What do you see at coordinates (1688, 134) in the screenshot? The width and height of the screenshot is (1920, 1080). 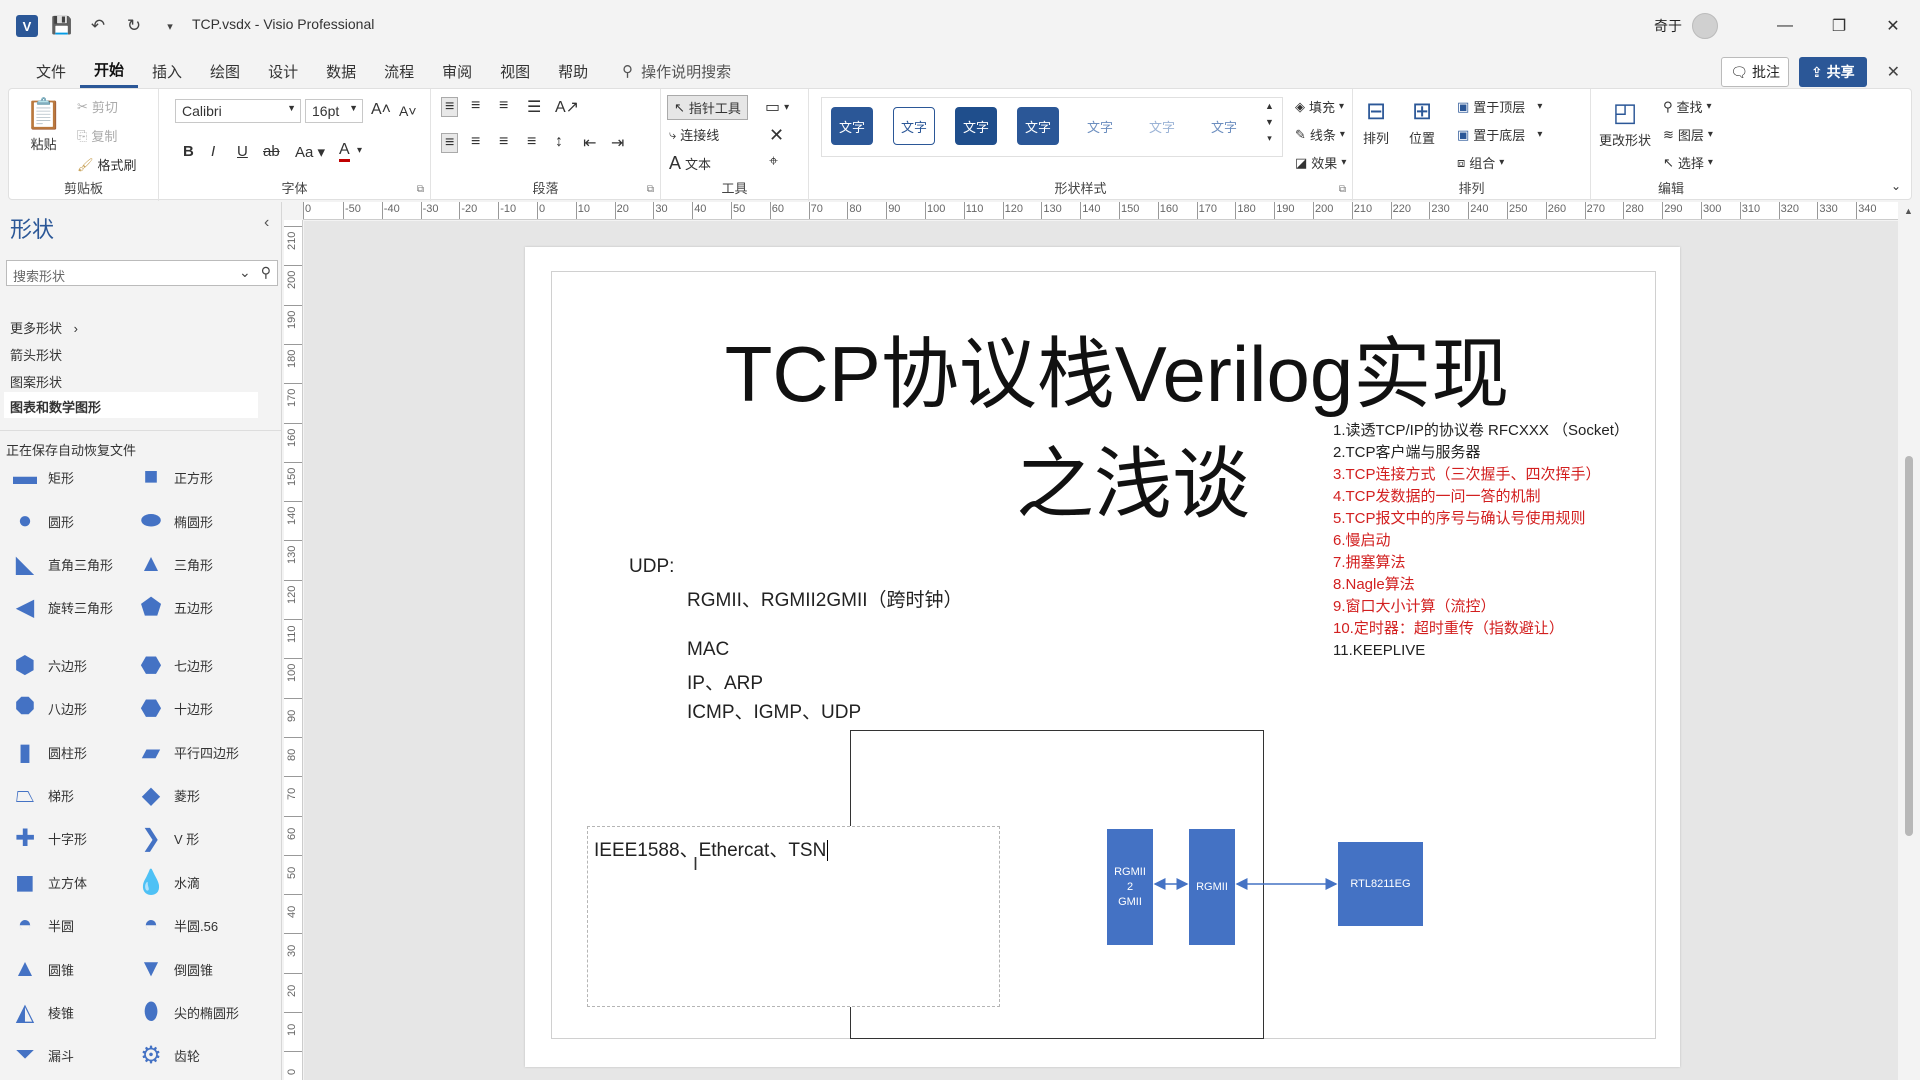 I see `layers-button: ≋ 图层 ▾` at bounding box center [1688, 134].